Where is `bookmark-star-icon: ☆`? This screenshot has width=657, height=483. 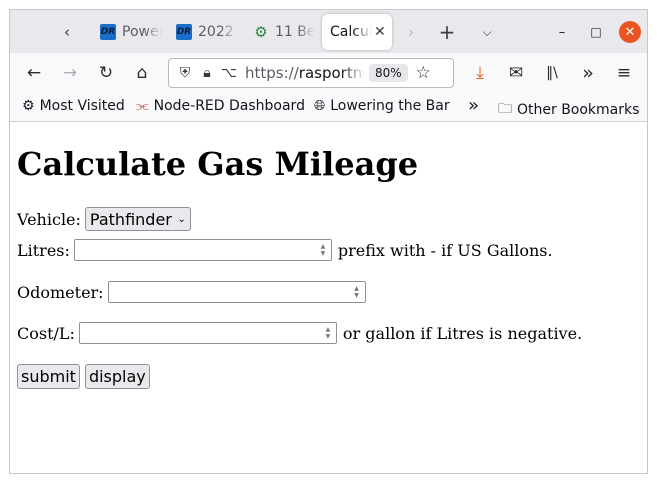
bookmark-star-icon: ☆ is located at coordinates (423, 73).